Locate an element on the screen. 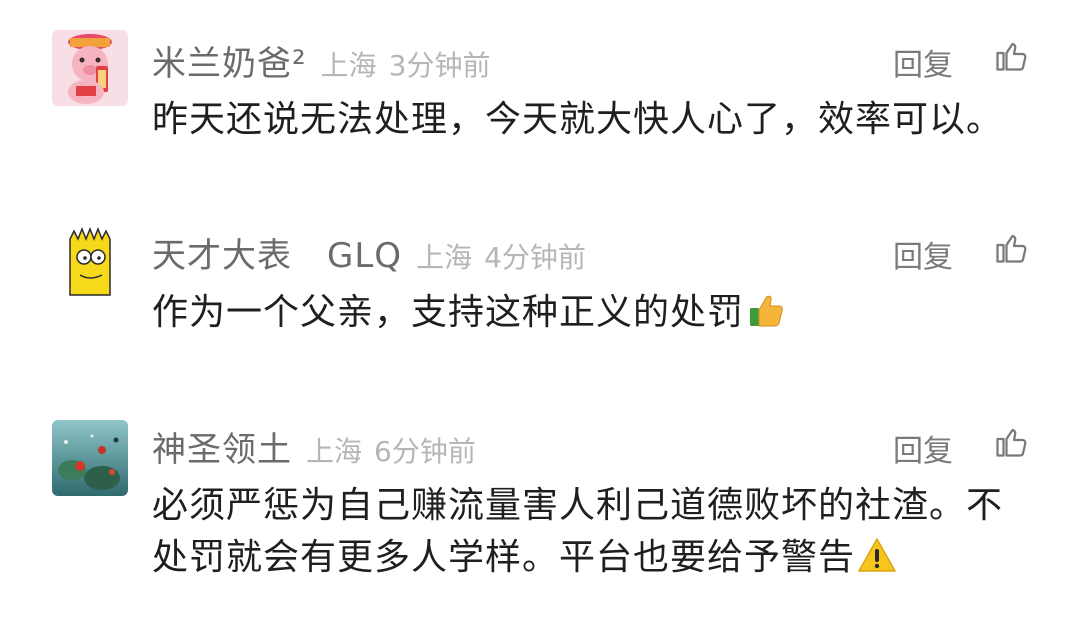 The image size is (1080, 629). thumbs-up-emoji-icon is located at coordinates (766, 310).